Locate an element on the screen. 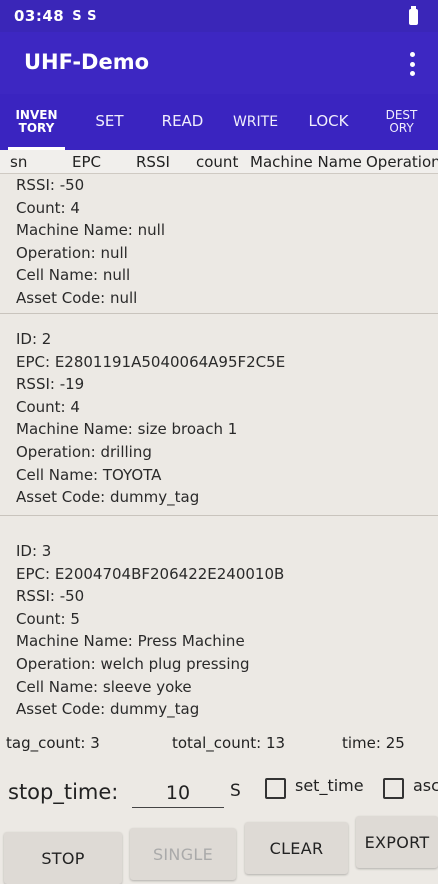  tag-count: tag_count: 3 is located at coordinates (53, 743).